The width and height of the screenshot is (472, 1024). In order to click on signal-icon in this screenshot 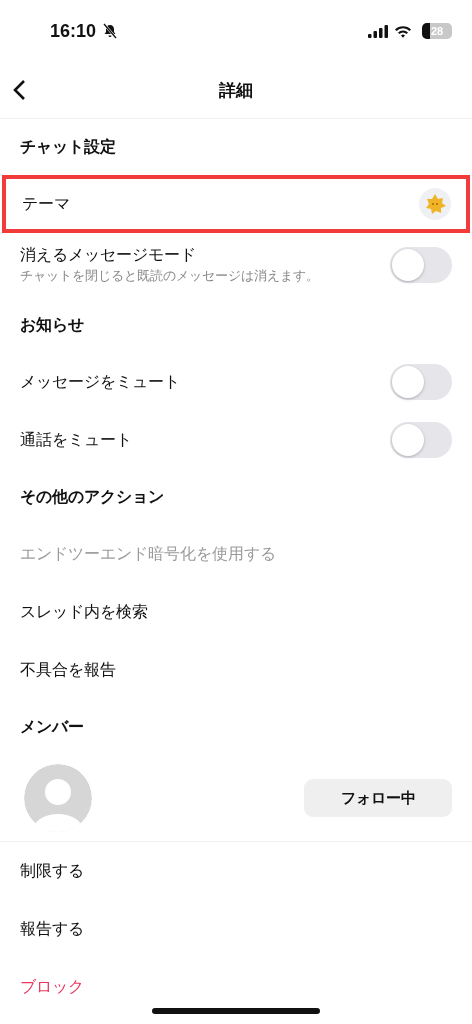, I will do `click(378, 31)`.